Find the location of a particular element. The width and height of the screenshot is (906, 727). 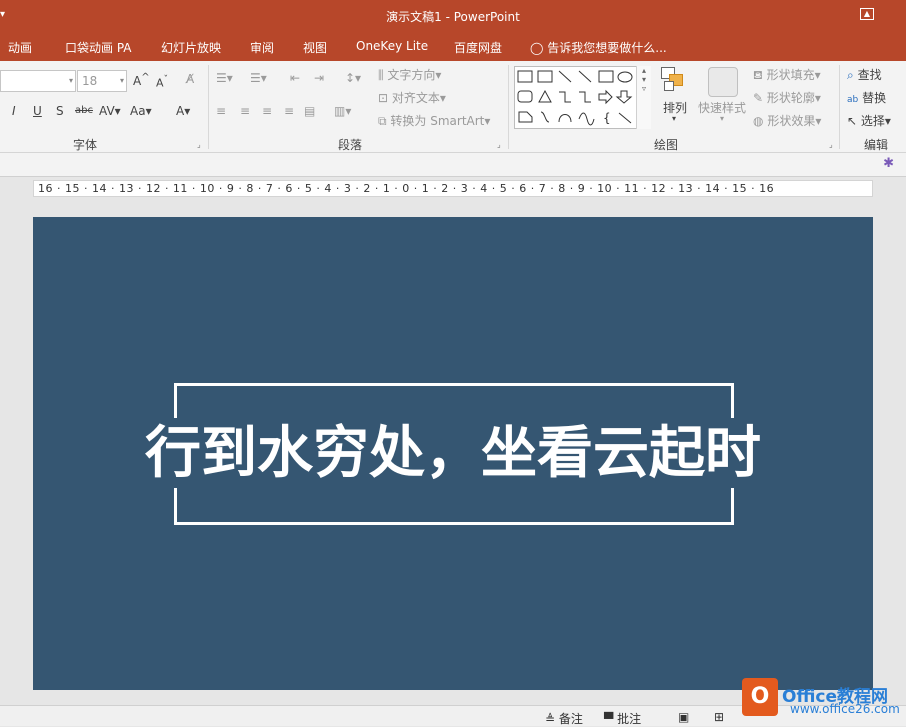

smartart-icon: ⧉ is located at coordinates (382, 121).